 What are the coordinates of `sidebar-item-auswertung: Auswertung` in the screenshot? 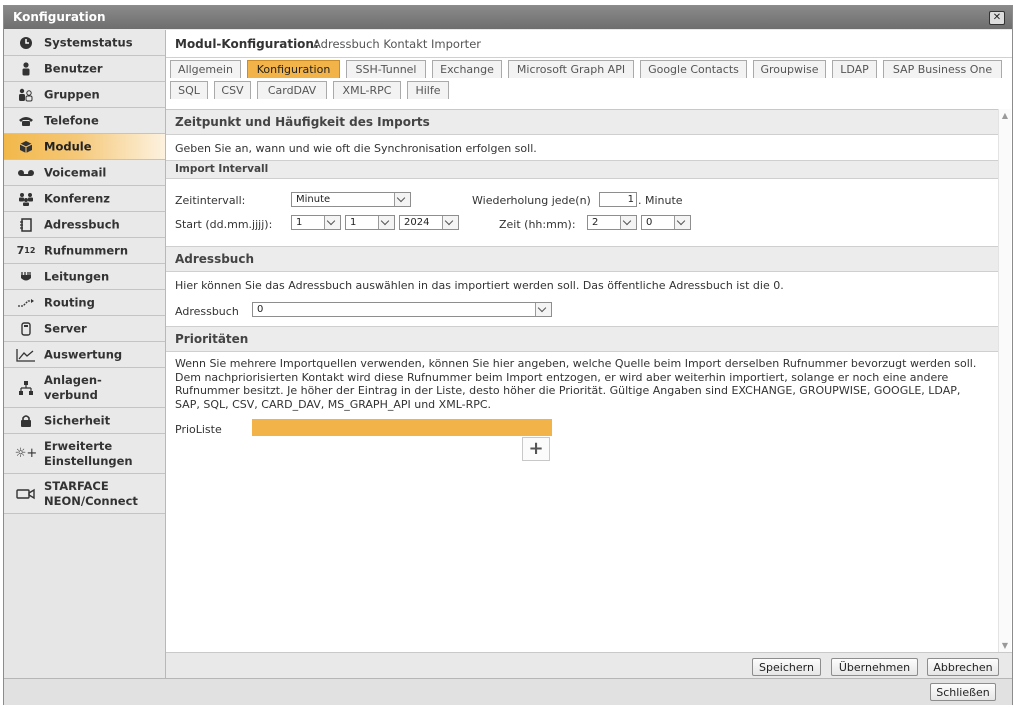 It's located at (84, 355).